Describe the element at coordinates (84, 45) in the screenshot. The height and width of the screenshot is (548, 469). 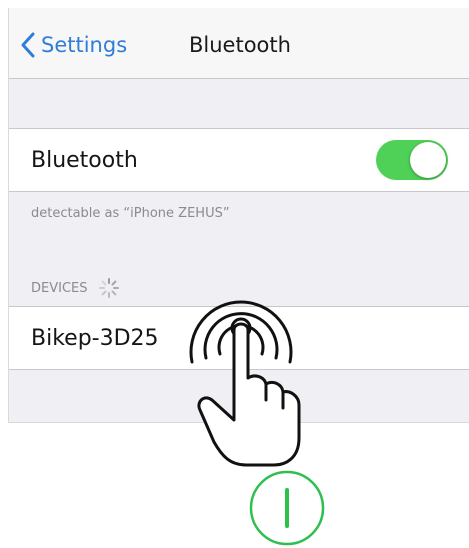
I see `back-label: Settings` at that location.